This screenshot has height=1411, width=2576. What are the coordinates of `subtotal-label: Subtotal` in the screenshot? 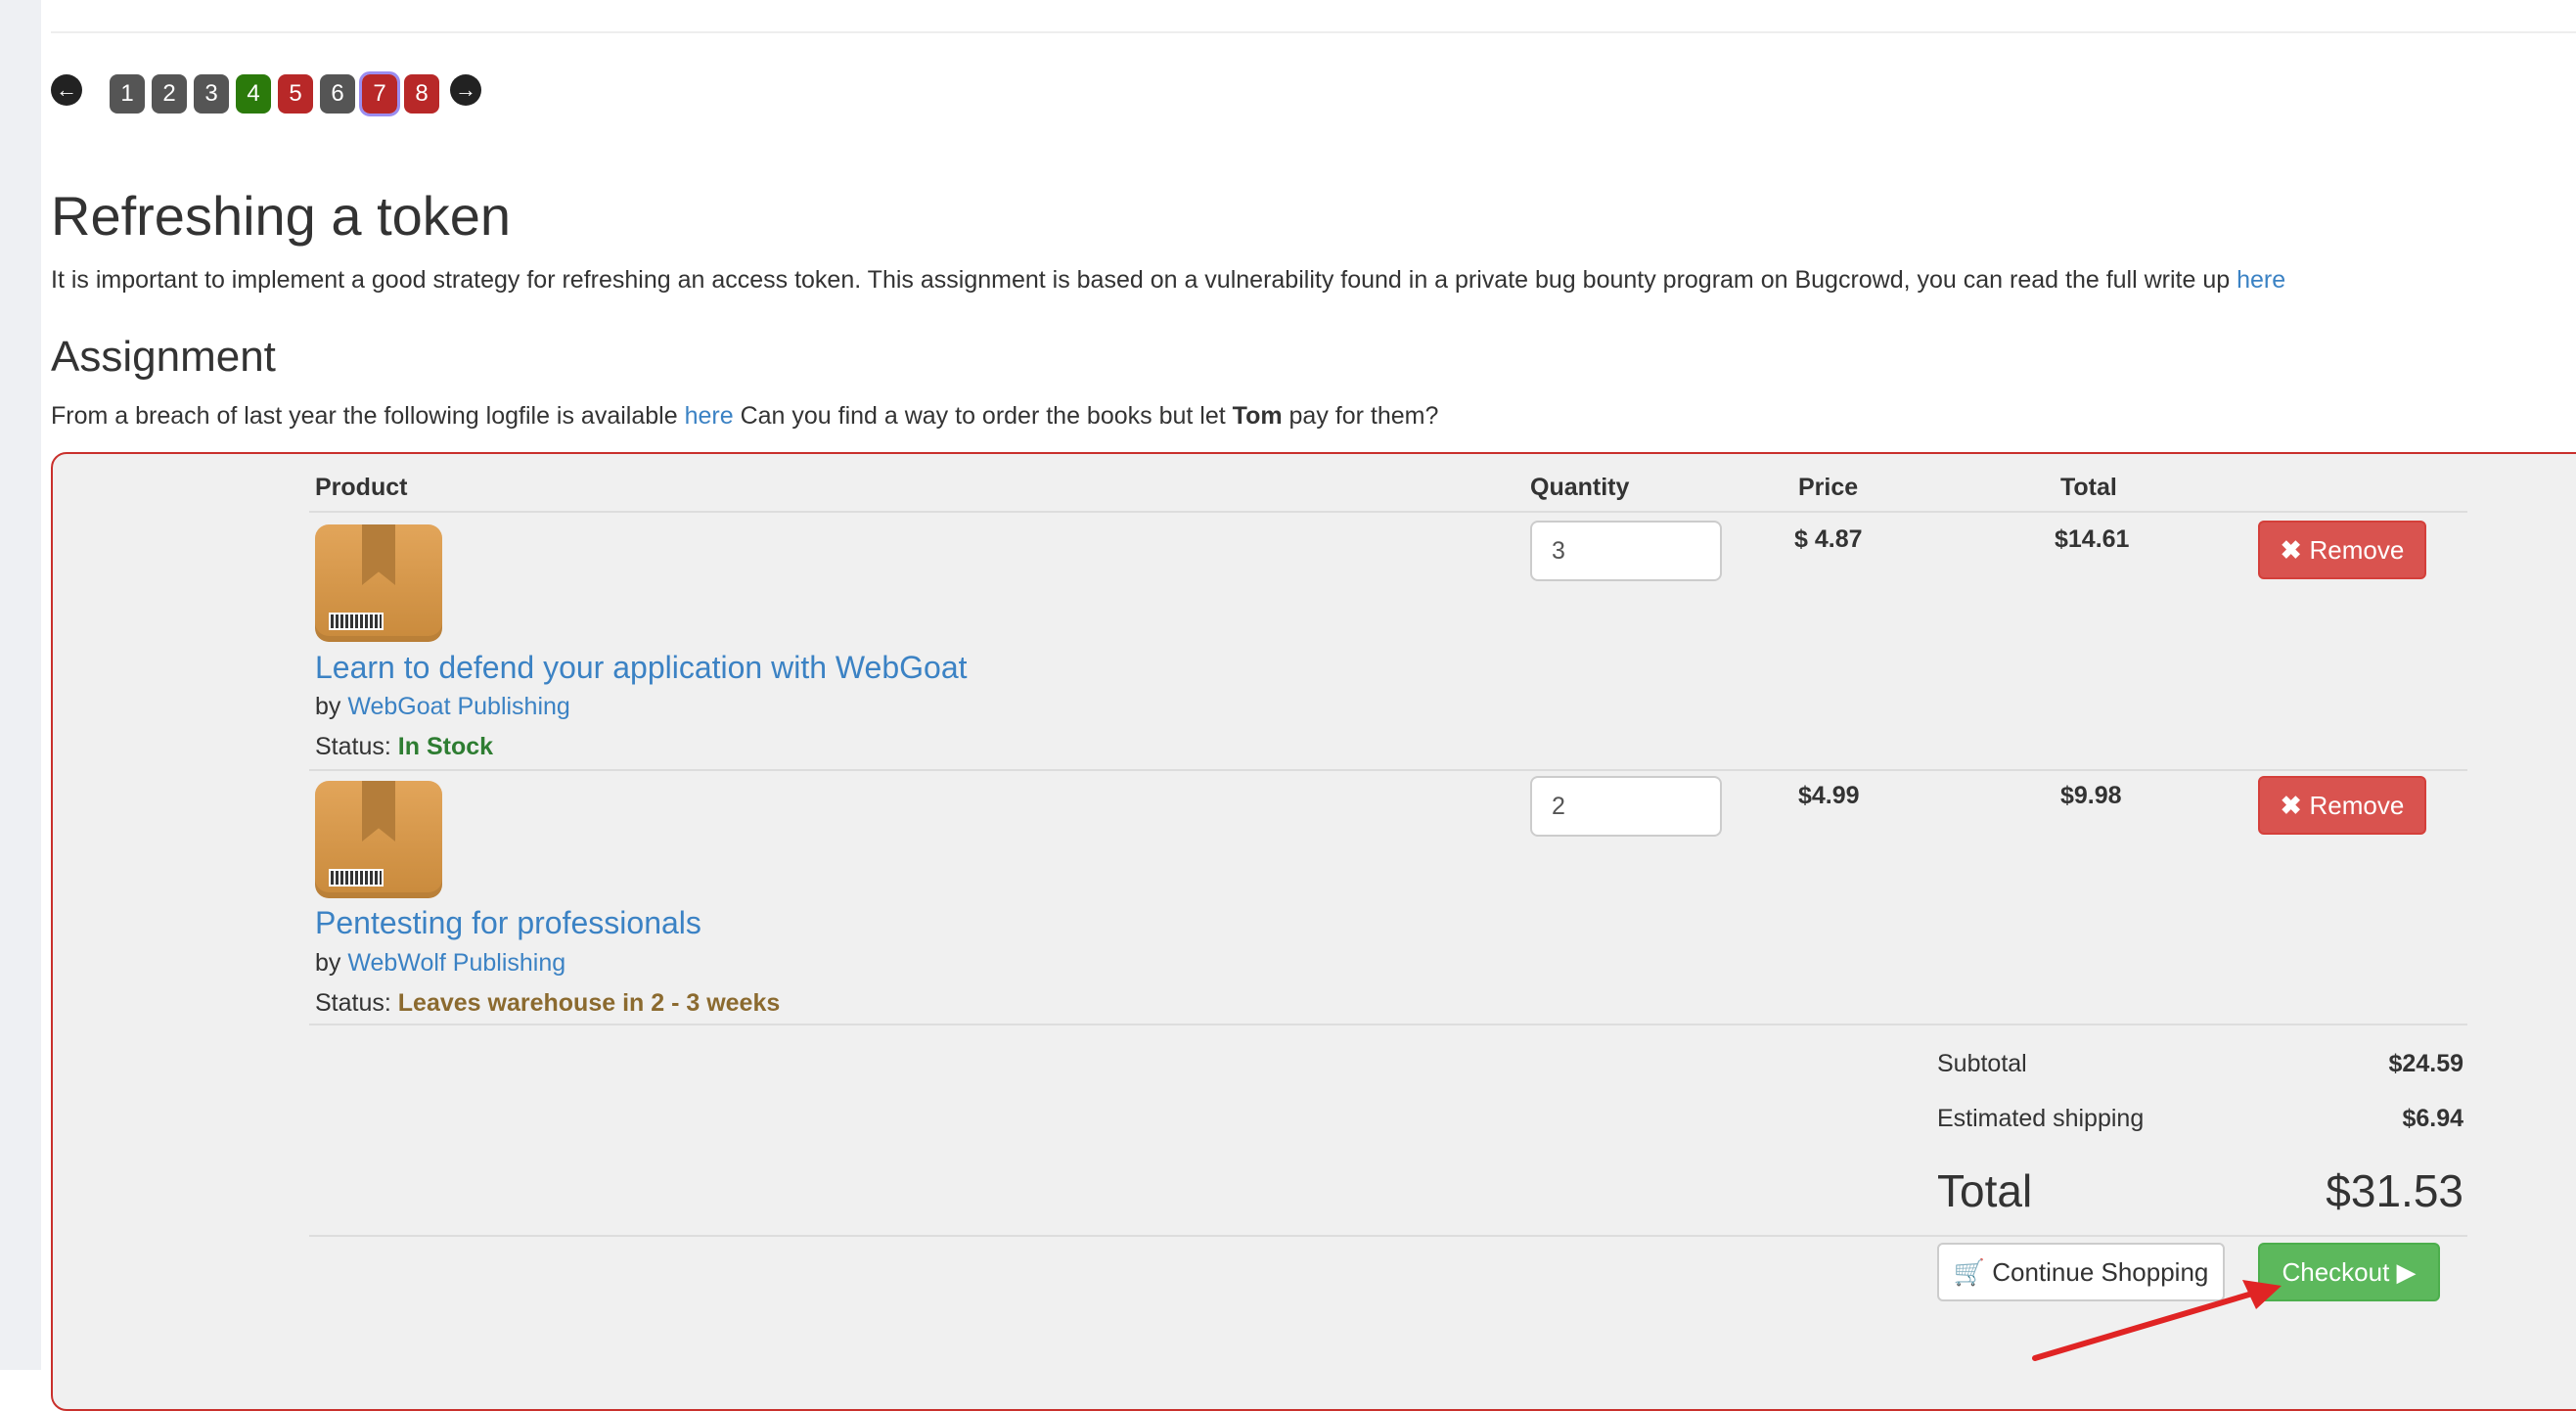 It's located at (1982, 1063).